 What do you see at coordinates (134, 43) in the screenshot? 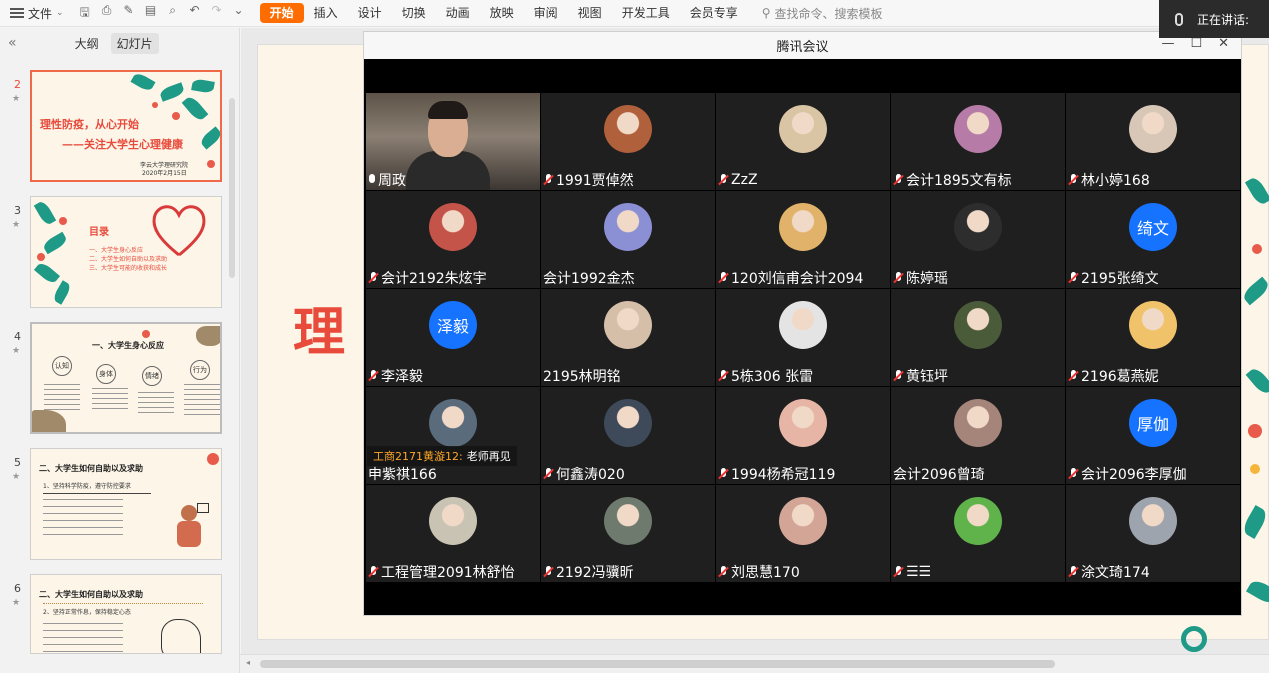
I see `tab-slides: 幻灯片` at bounding box center [134, 43].